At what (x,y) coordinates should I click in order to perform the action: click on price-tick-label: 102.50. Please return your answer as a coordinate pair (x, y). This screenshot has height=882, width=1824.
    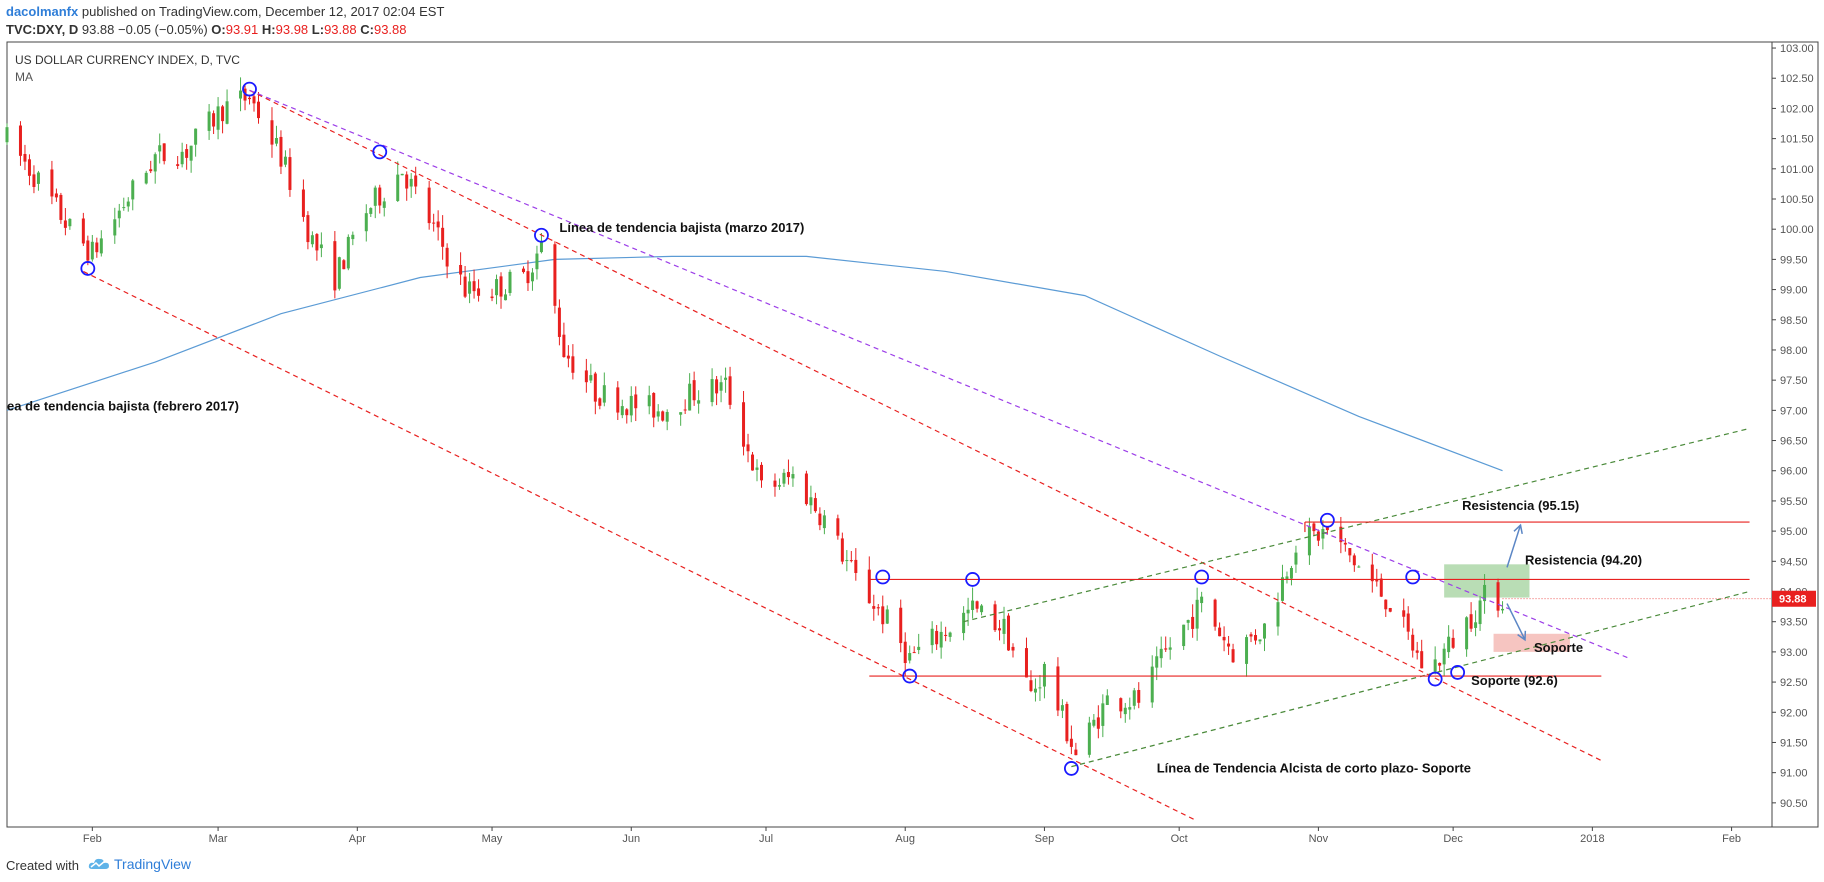
    Looking at the image, I should click on (1797, 79).